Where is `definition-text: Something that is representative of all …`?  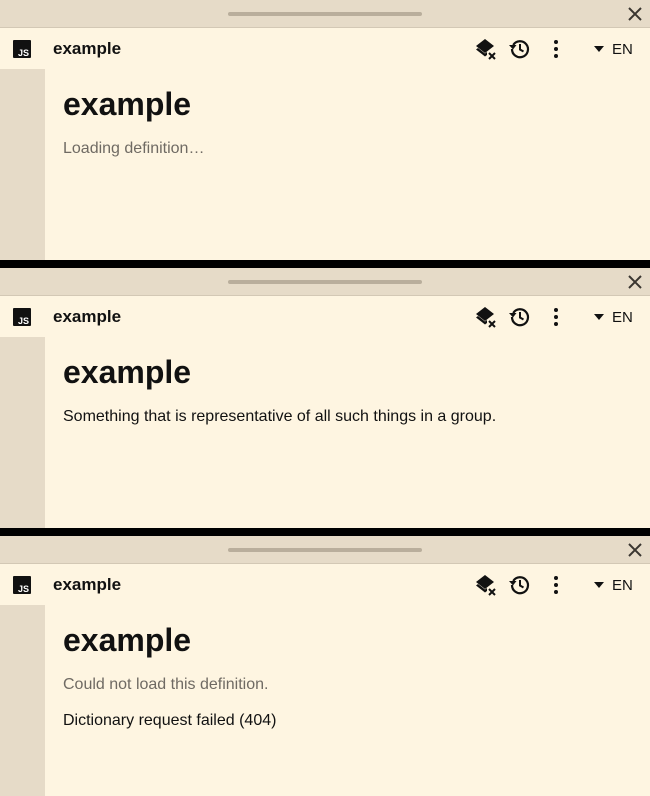 definition-text: Something that is representative of all … is located at coordinates (280, 416).